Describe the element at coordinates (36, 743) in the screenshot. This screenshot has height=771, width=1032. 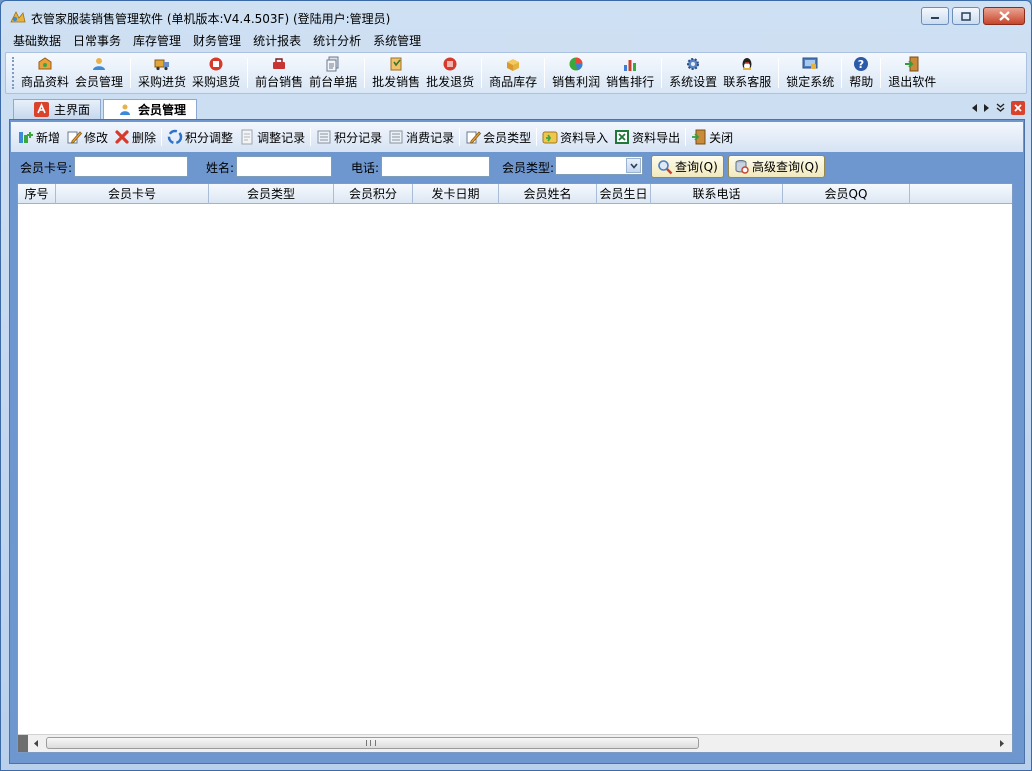
I see `scroll-left-button` at that location.